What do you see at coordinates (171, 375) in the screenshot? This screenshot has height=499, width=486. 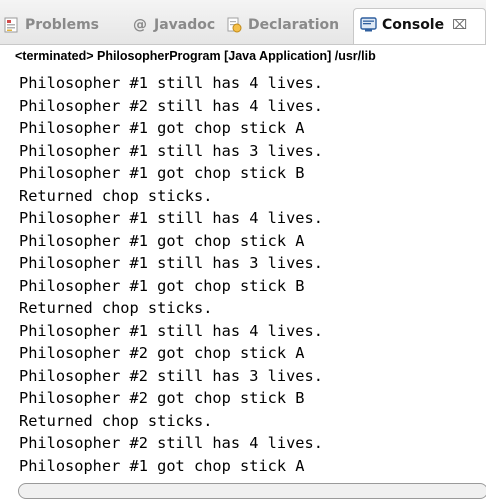 I see `console-line: Philosopher #2 still has 3 lives.` at bounding box center [171, 375].